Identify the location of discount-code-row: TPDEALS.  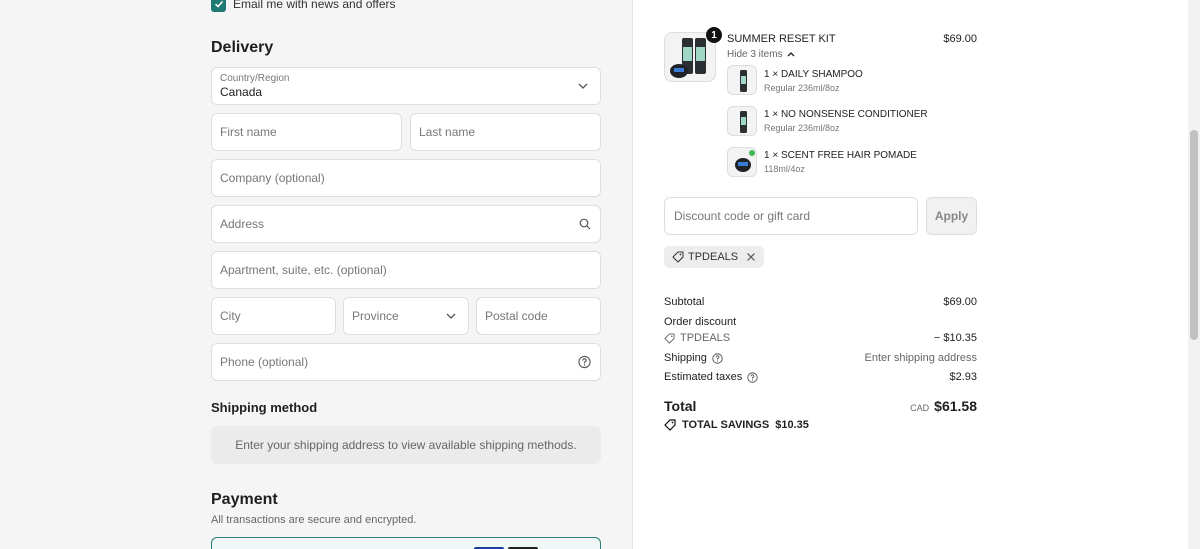
(697, 338).